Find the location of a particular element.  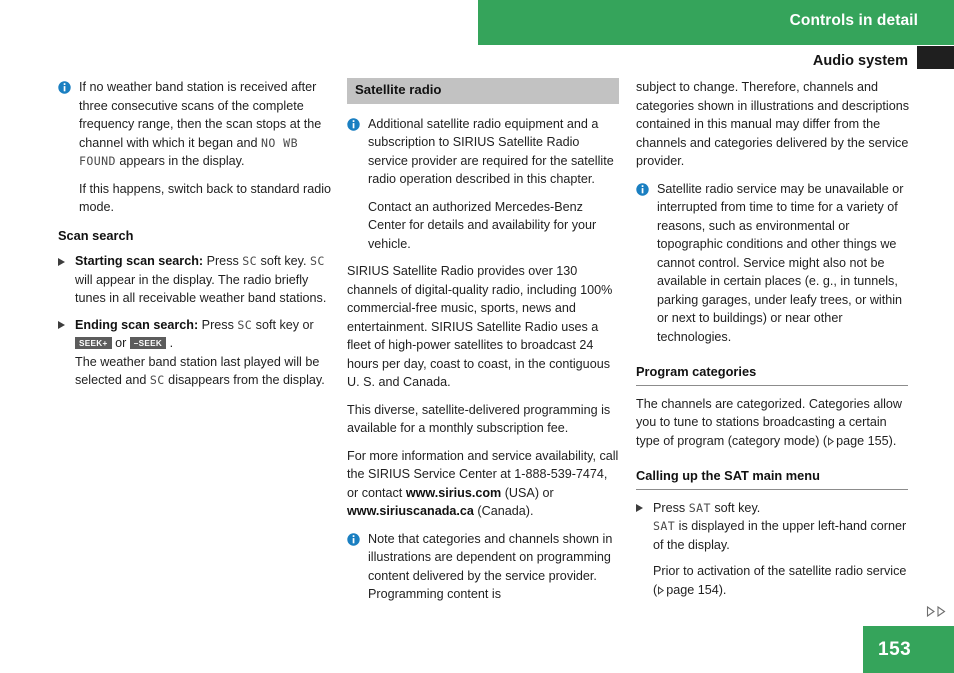

section-title: Audio system is located at coordinates (860, 61).